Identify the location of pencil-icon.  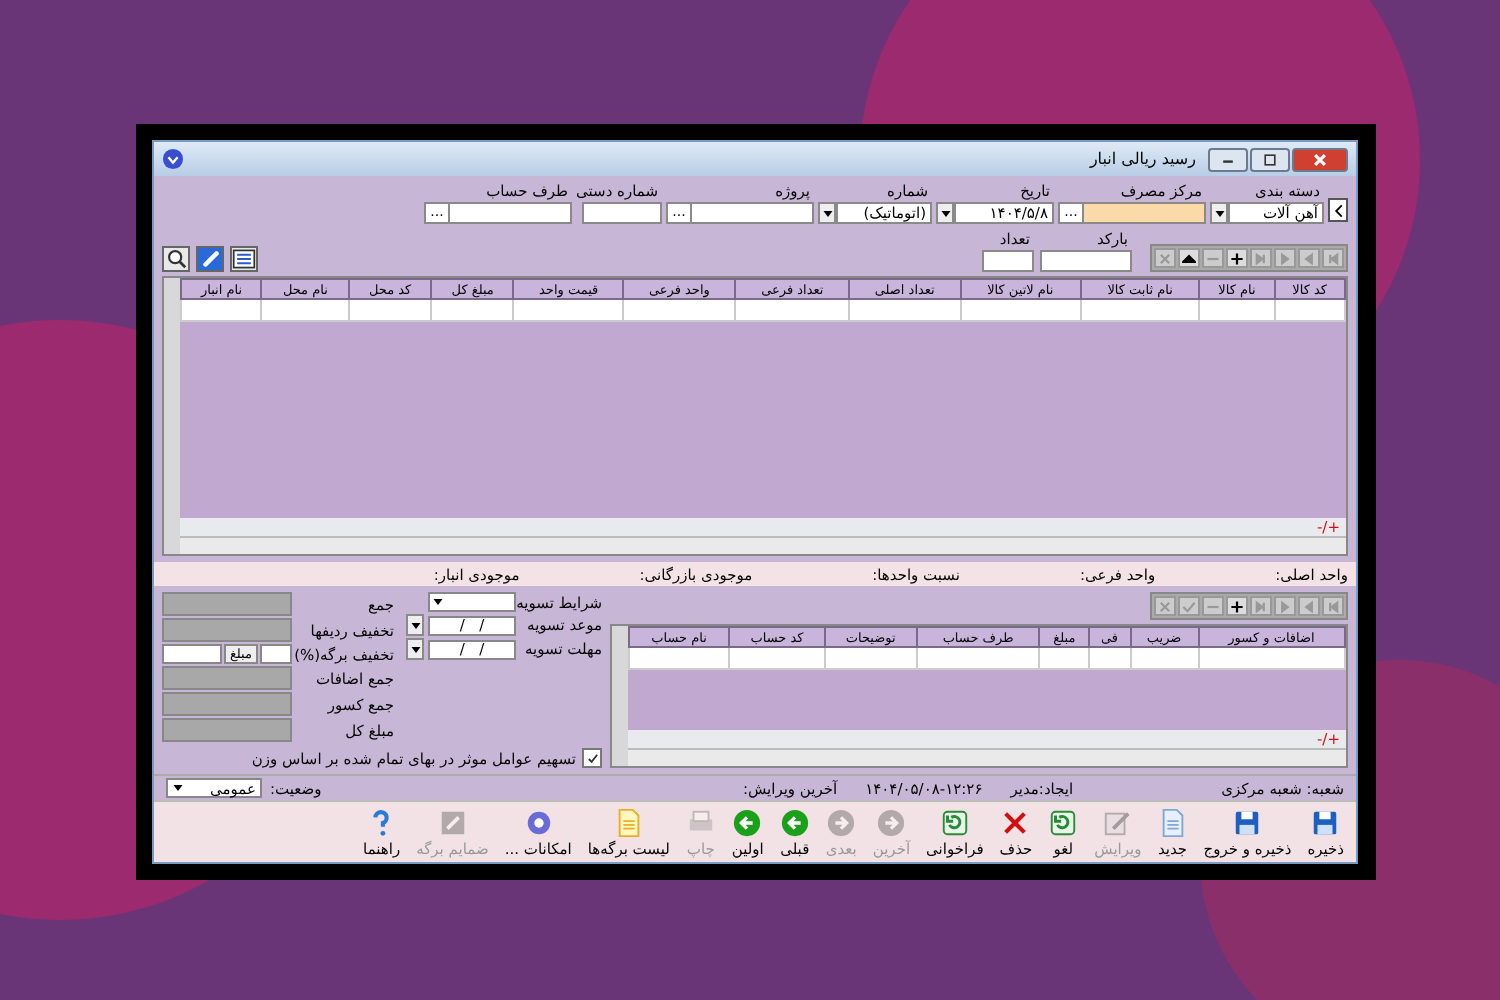
(1117, 822).